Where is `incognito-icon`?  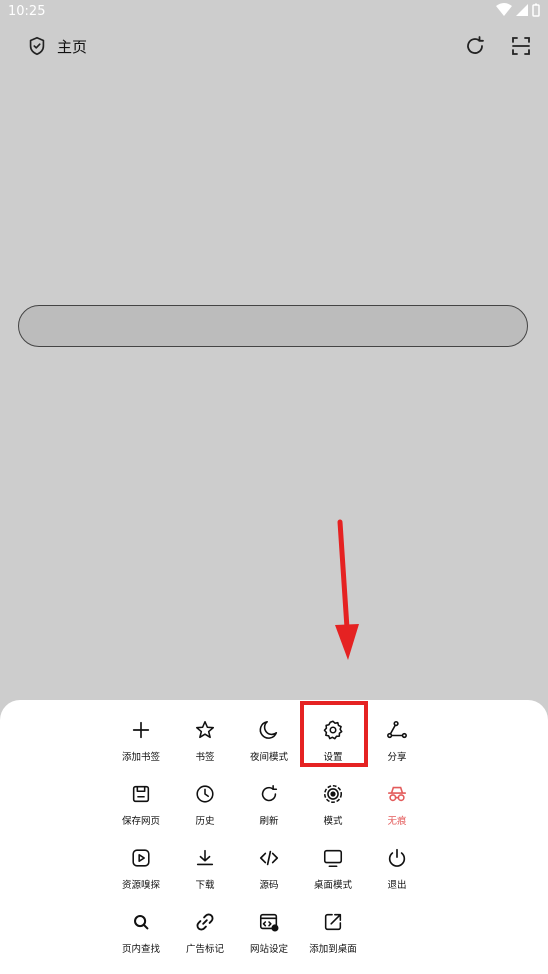 incognito-icon is located at coordinates (397, 794).